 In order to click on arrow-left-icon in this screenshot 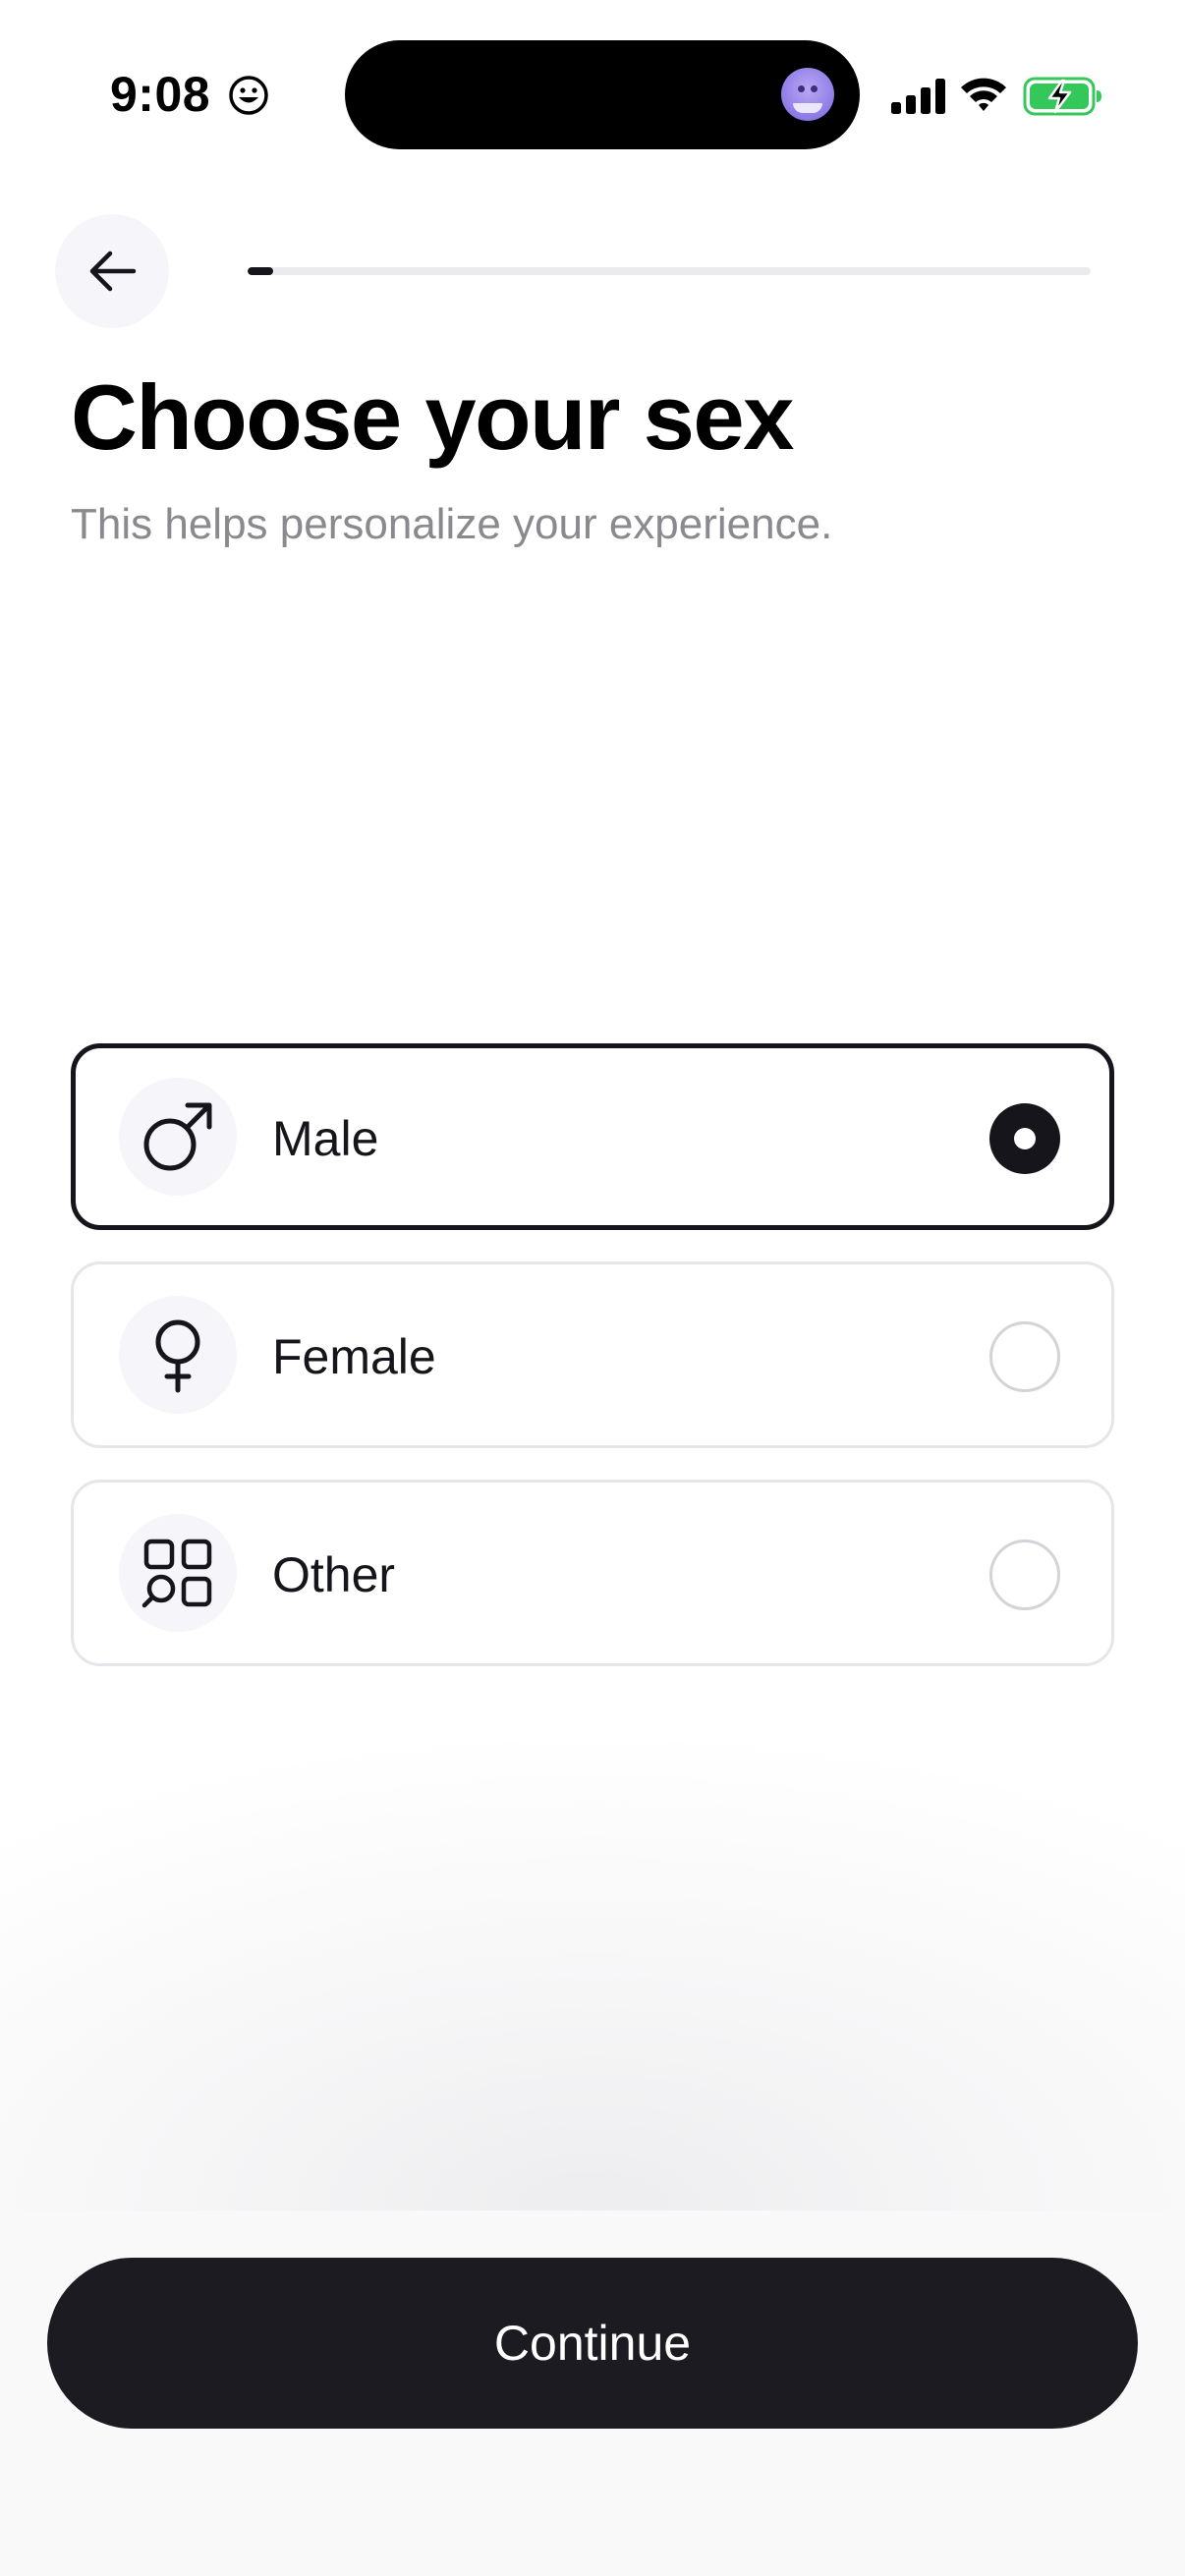, I will do `click(113, 271)`.